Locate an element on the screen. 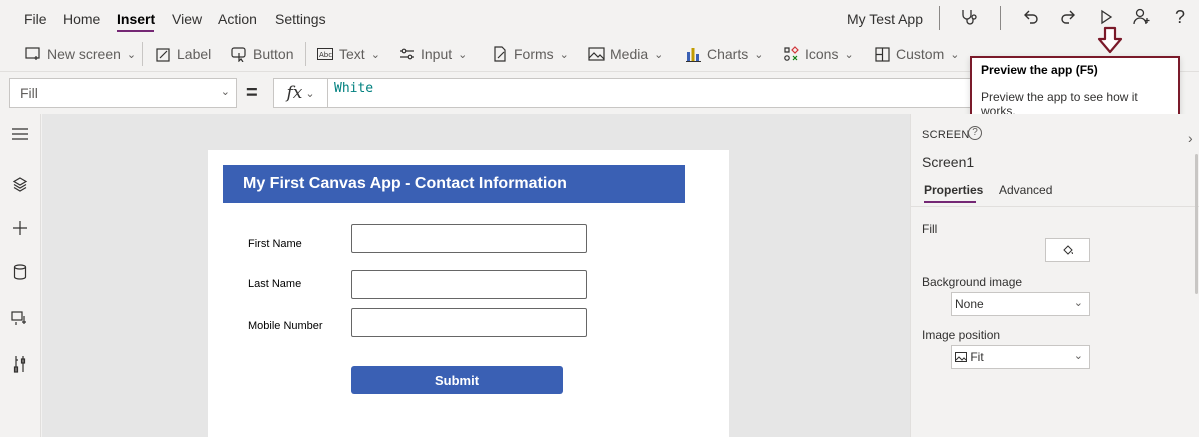 The width and height of the screenshot is (1199, 437). undo-icon is located at coordinates (1031, 17).